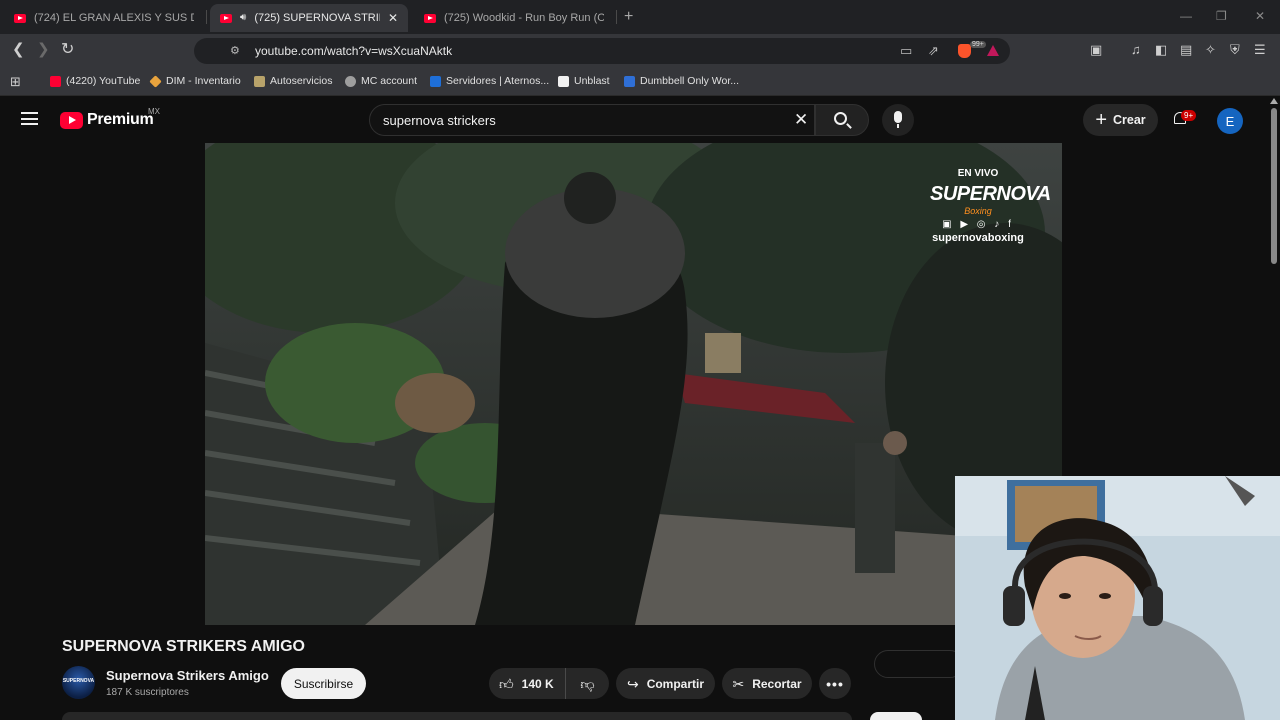 The image size is (1280, 720). What do you see at coordinates (43, 50) in the screenshot?
I see `forward-icon: ❯` at bounding box center [43, 50].